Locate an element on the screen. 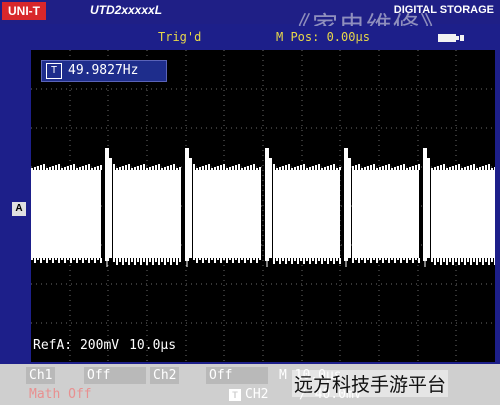 This screenshot has height=405, width=500. main-position: M Pos: 0.00μs is located at coordinates (323, 37).